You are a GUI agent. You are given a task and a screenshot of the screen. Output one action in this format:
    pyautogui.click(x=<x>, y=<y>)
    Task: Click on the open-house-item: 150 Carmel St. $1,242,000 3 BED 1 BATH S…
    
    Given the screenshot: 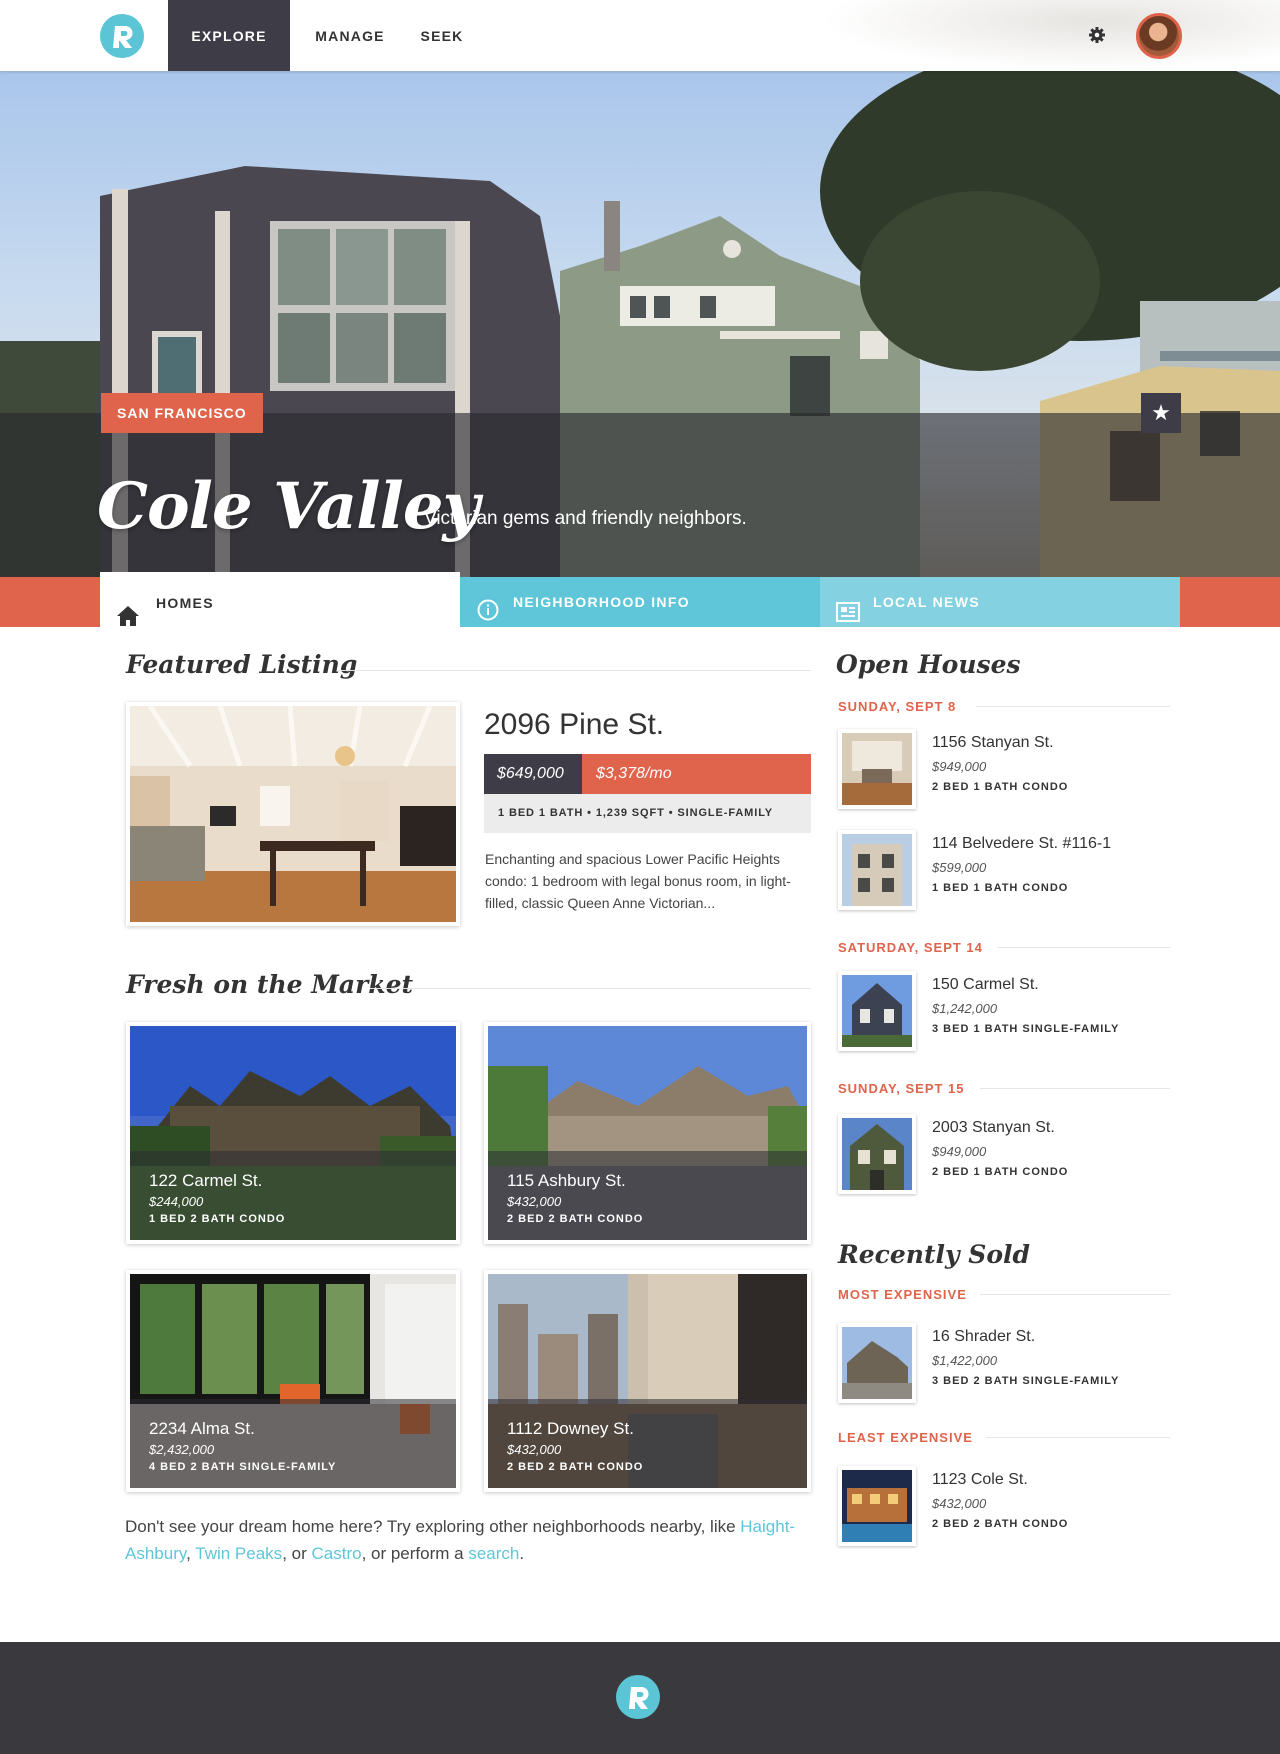 What is the action you would take?
    pyautogui.click(x=998, y=1011)
    